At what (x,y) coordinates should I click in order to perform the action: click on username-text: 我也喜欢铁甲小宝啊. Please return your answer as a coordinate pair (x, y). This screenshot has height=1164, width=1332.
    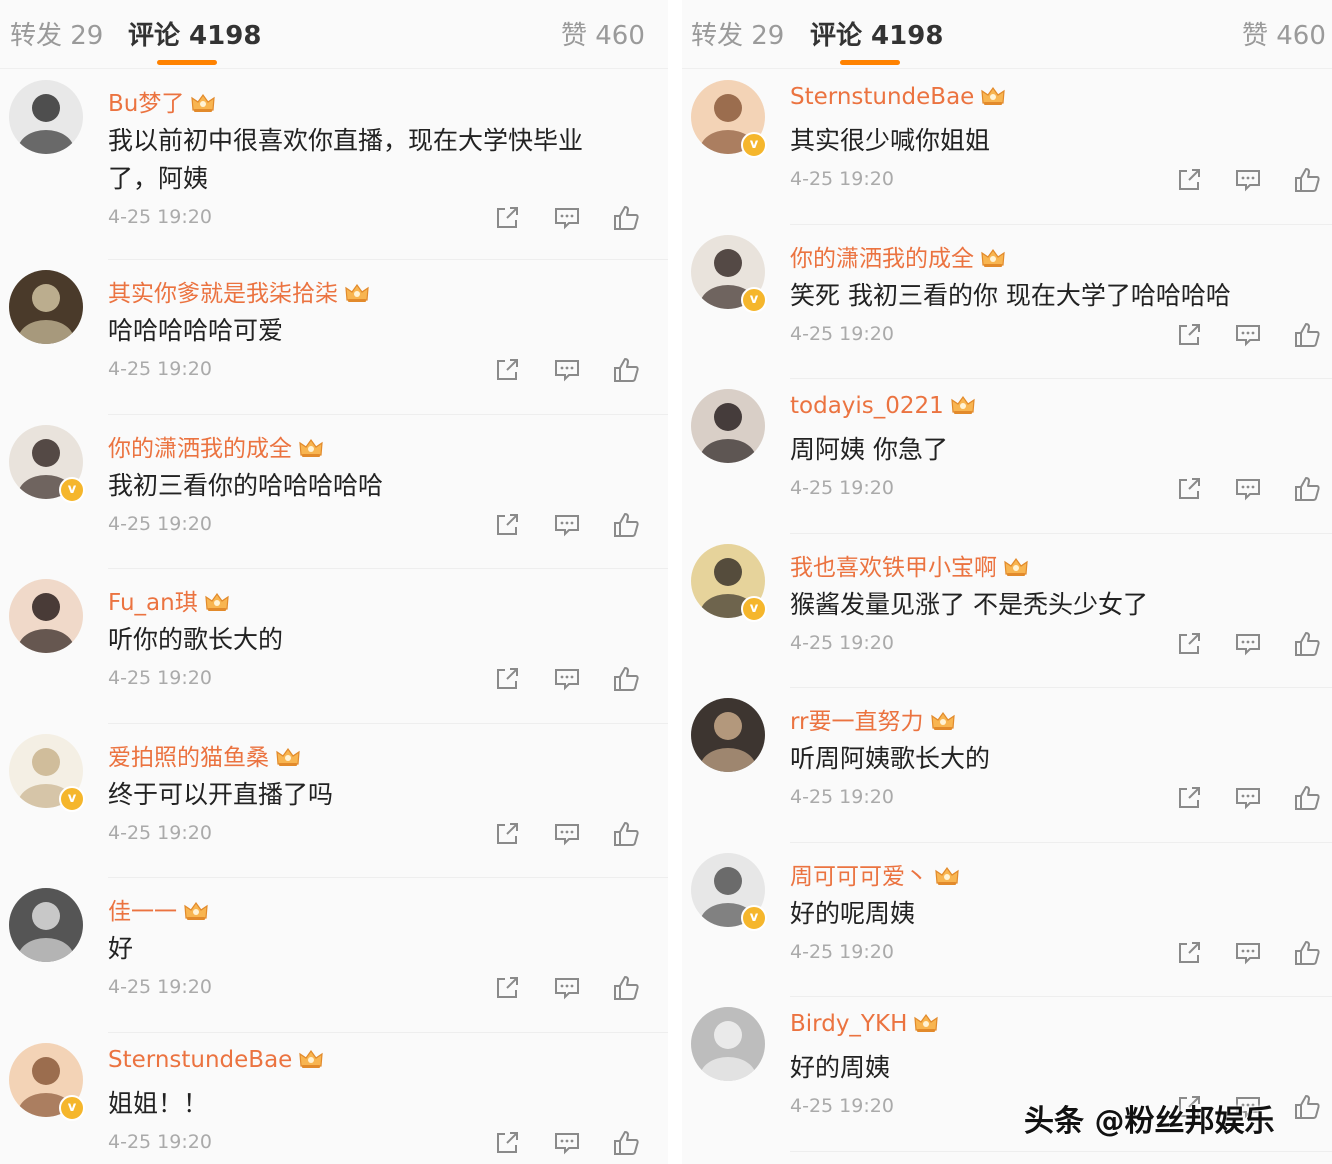
    Looking at the image, I should click on (893, 568).